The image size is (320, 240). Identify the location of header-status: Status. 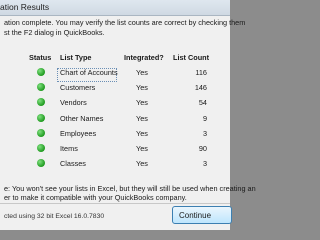
(40, 57).